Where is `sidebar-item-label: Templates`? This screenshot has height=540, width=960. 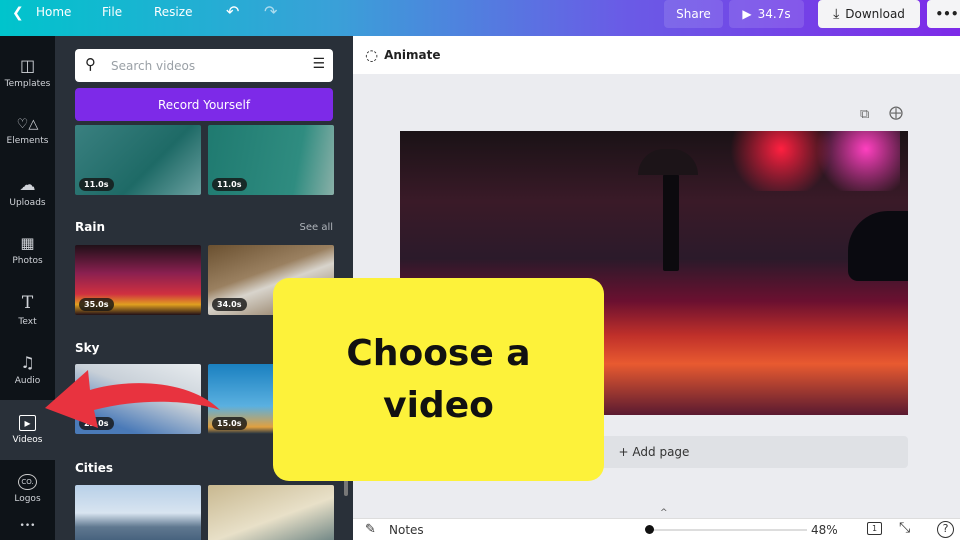 sidebar-item-label: Templates is located at coordinates (27, 83).